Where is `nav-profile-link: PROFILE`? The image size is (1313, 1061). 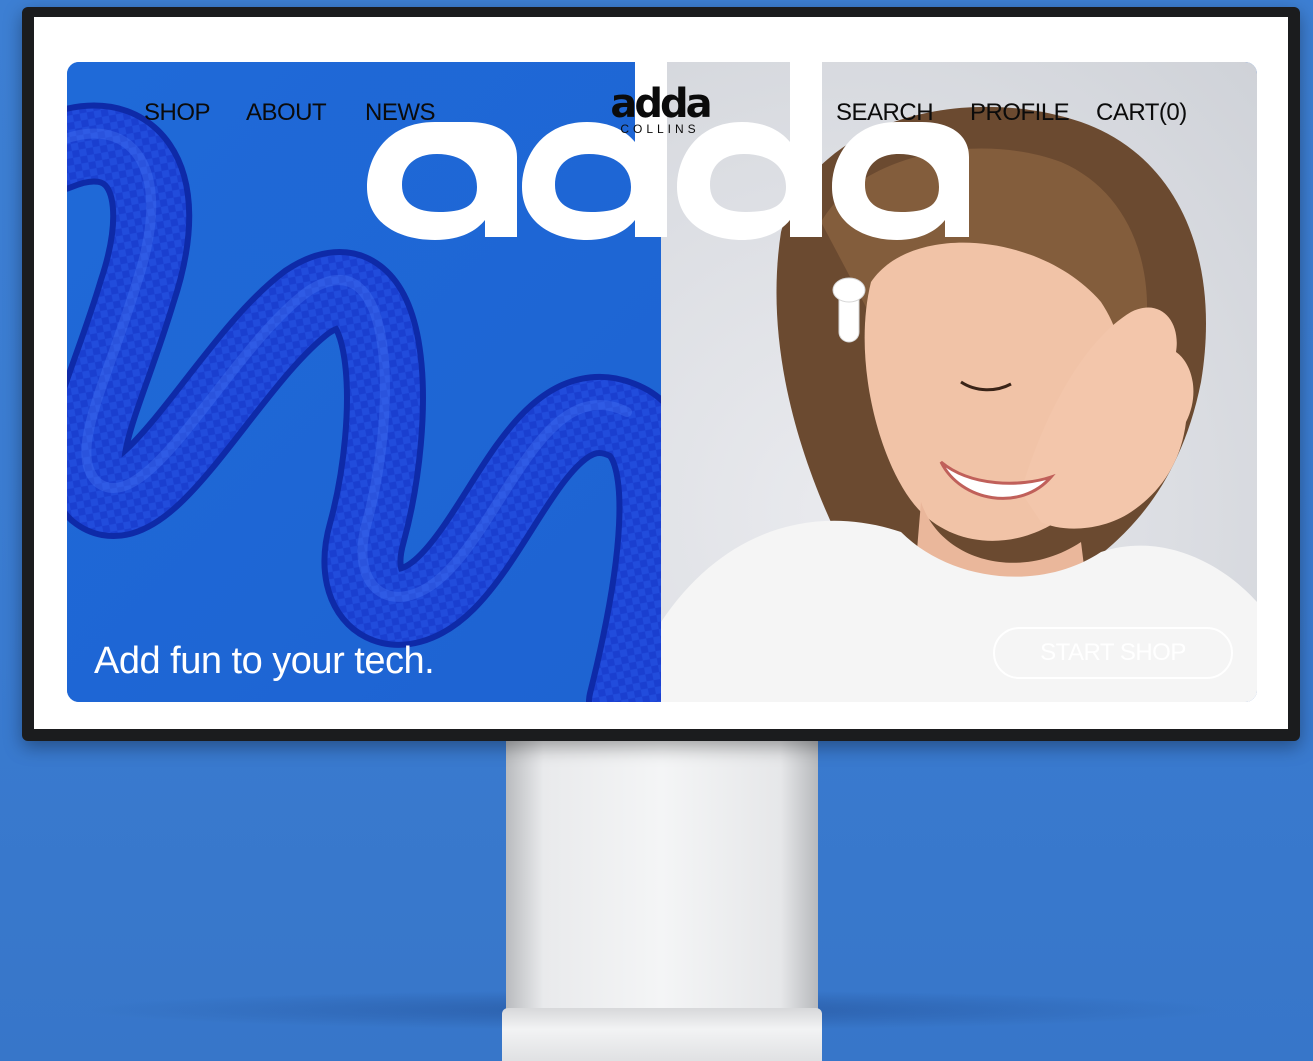 nav-profile-link: PROFILE is located at coordinates (1020, 113).